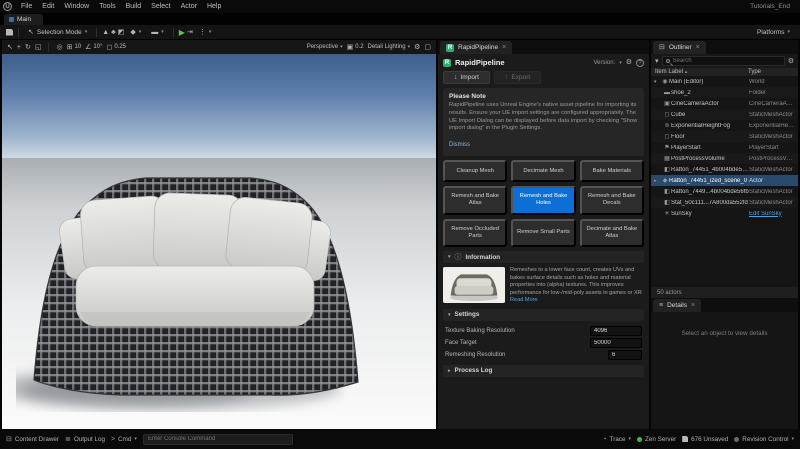  What do you see at coordinates (724, 180) in the screenshot?
I see `outliner-row-ratton-scene-selected: ▸ ◆ Ratton_74451_ized_scene_0 Actor` at bounding box center [724, 180].